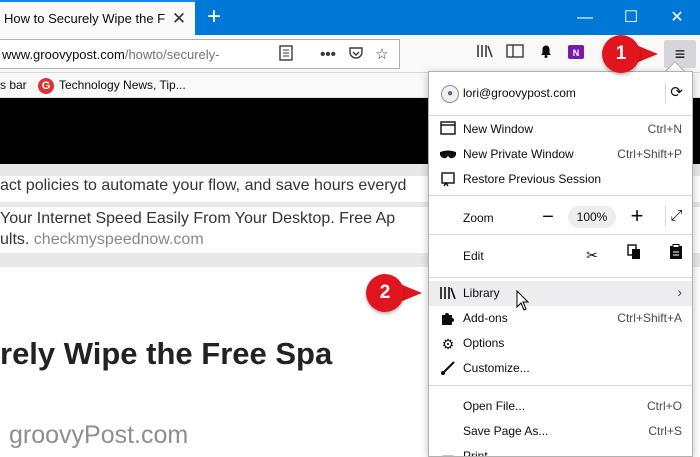  I want to click on menu-item-shortcut: Ctrl+S, so click(665, 431).